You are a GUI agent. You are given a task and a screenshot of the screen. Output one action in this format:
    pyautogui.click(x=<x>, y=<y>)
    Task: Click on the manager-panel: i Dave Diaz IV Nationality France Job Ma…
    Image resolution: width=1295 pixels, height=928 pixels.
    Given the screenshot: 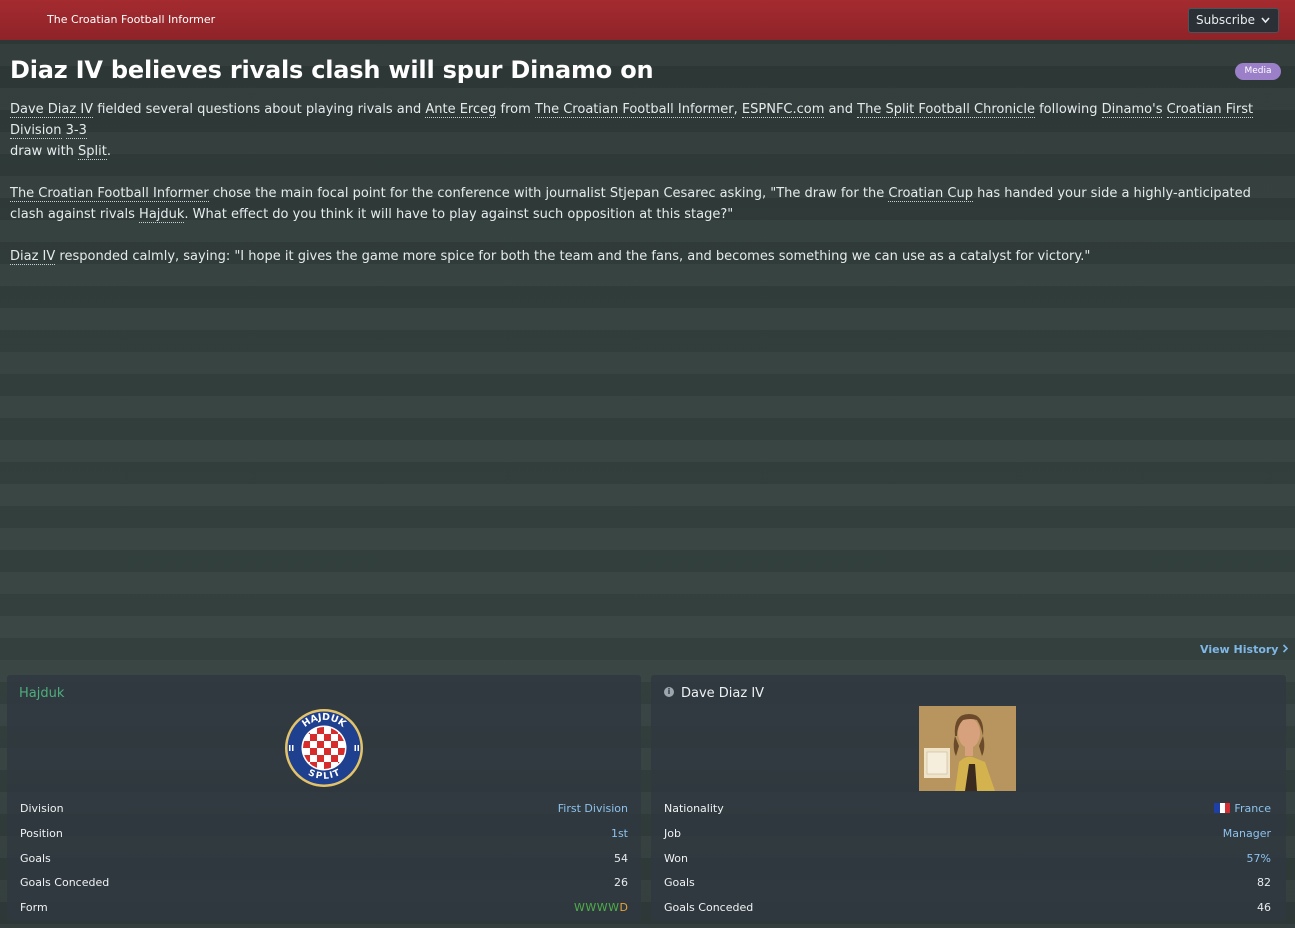 What is the action you would take?
    pyautogui.click(x=968, y=798)
    